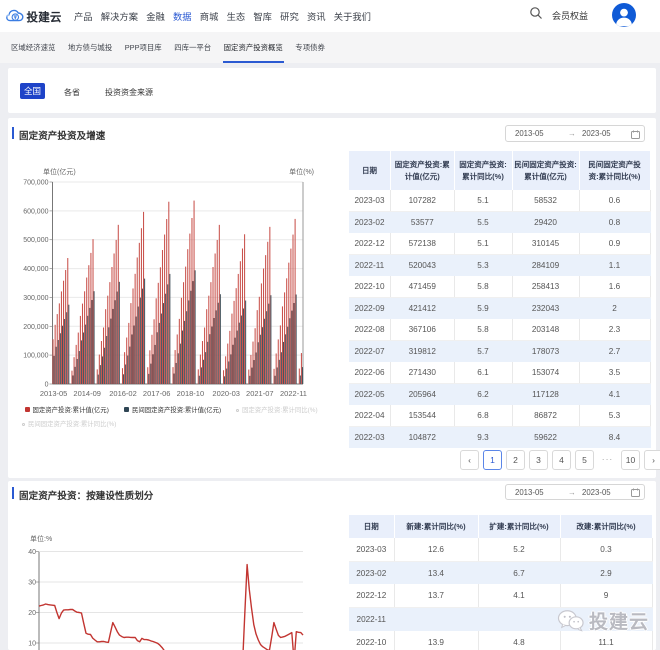 The height and width of the screenshot is (650, 660). What do you see at coordinates (32, 552) in the screenshot?
I see `svg-text: 40` at bounding box center [32, 552].